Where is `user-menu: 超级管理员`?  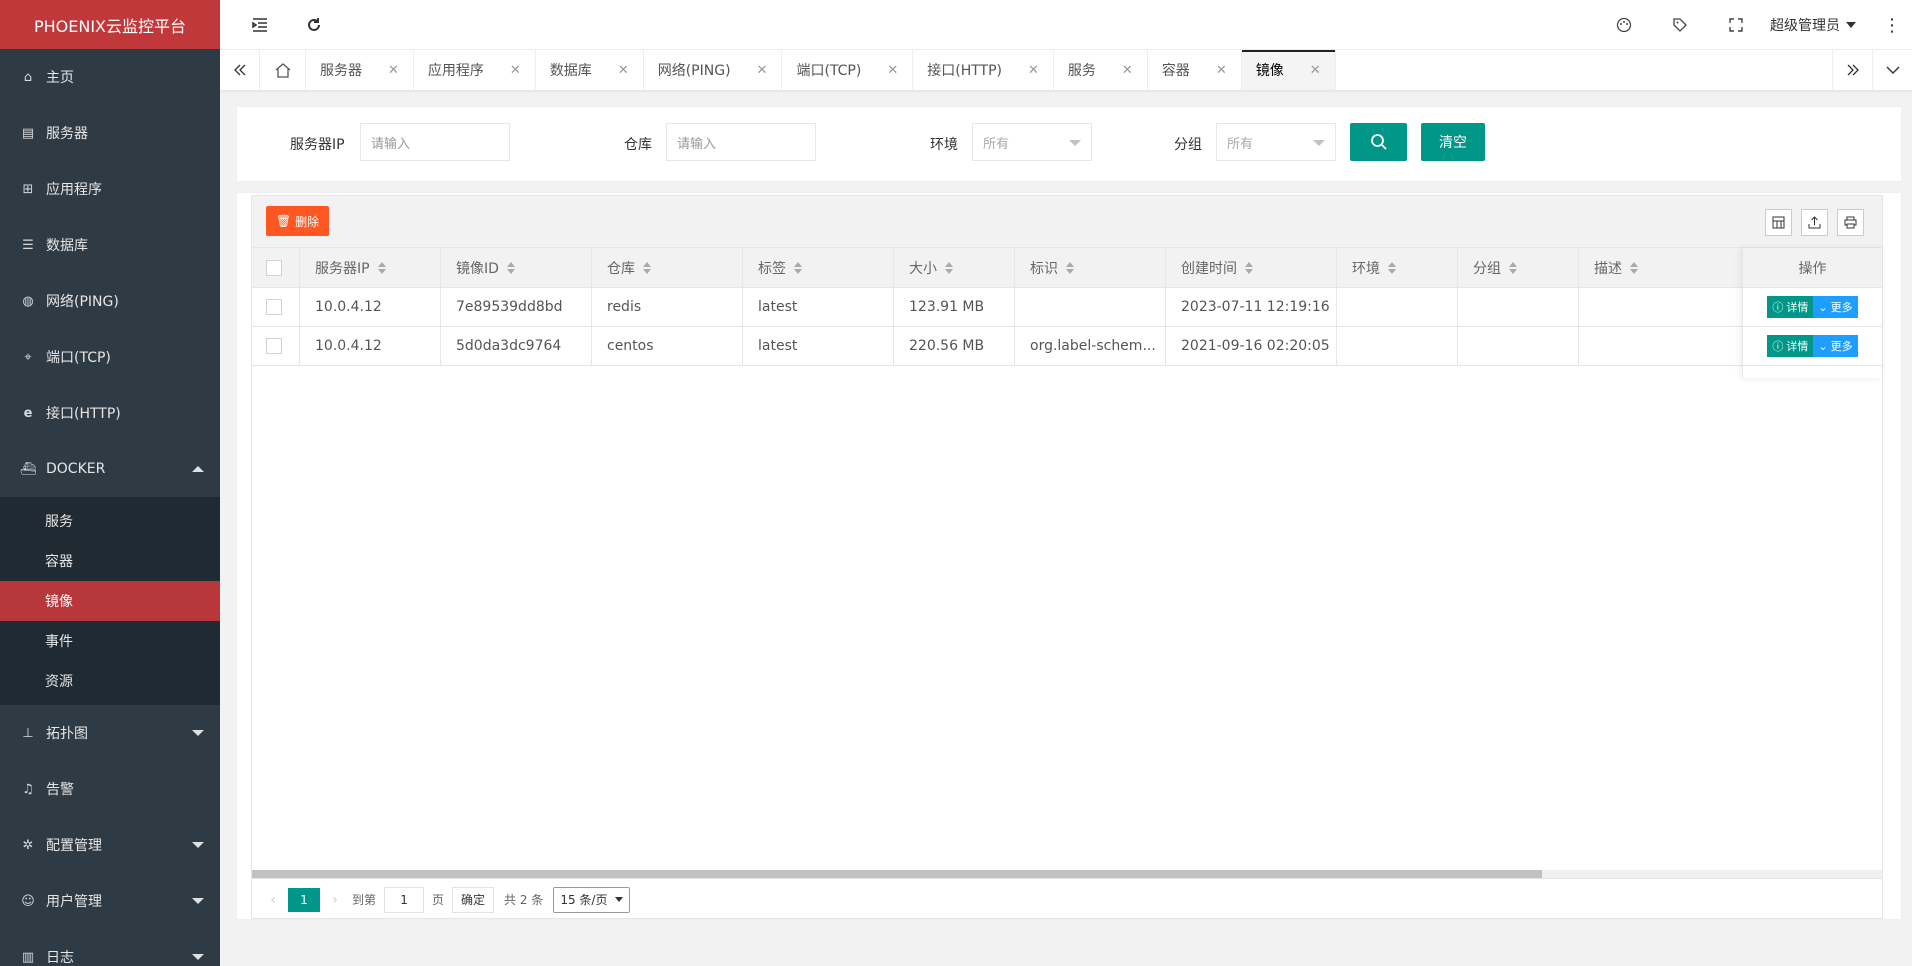
user-menu: 超级管理员 is located at coordinates (1818, 25).